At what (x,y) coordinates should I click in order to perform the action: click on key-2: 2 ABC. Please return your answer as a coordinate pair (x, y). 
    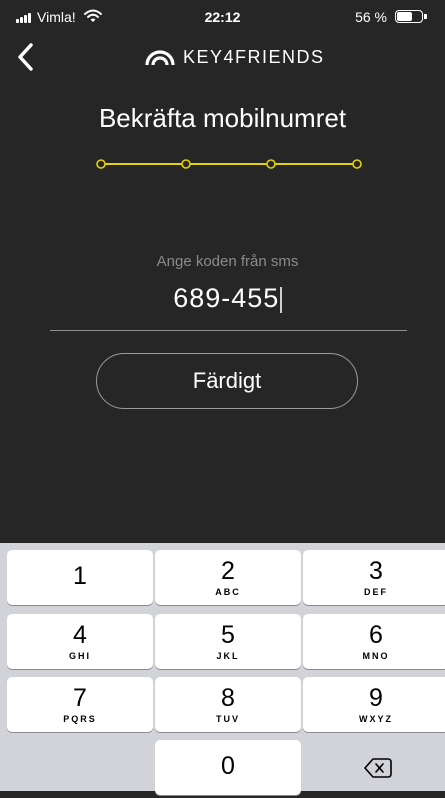
    Looking at the image, I should click on (228, 577).